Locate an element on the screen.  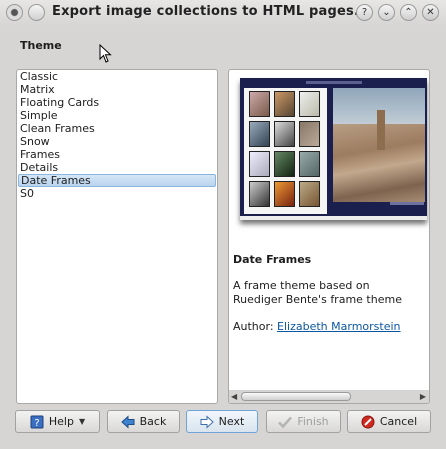
finish-button-label: Finish is located at coordinates (313, 421).